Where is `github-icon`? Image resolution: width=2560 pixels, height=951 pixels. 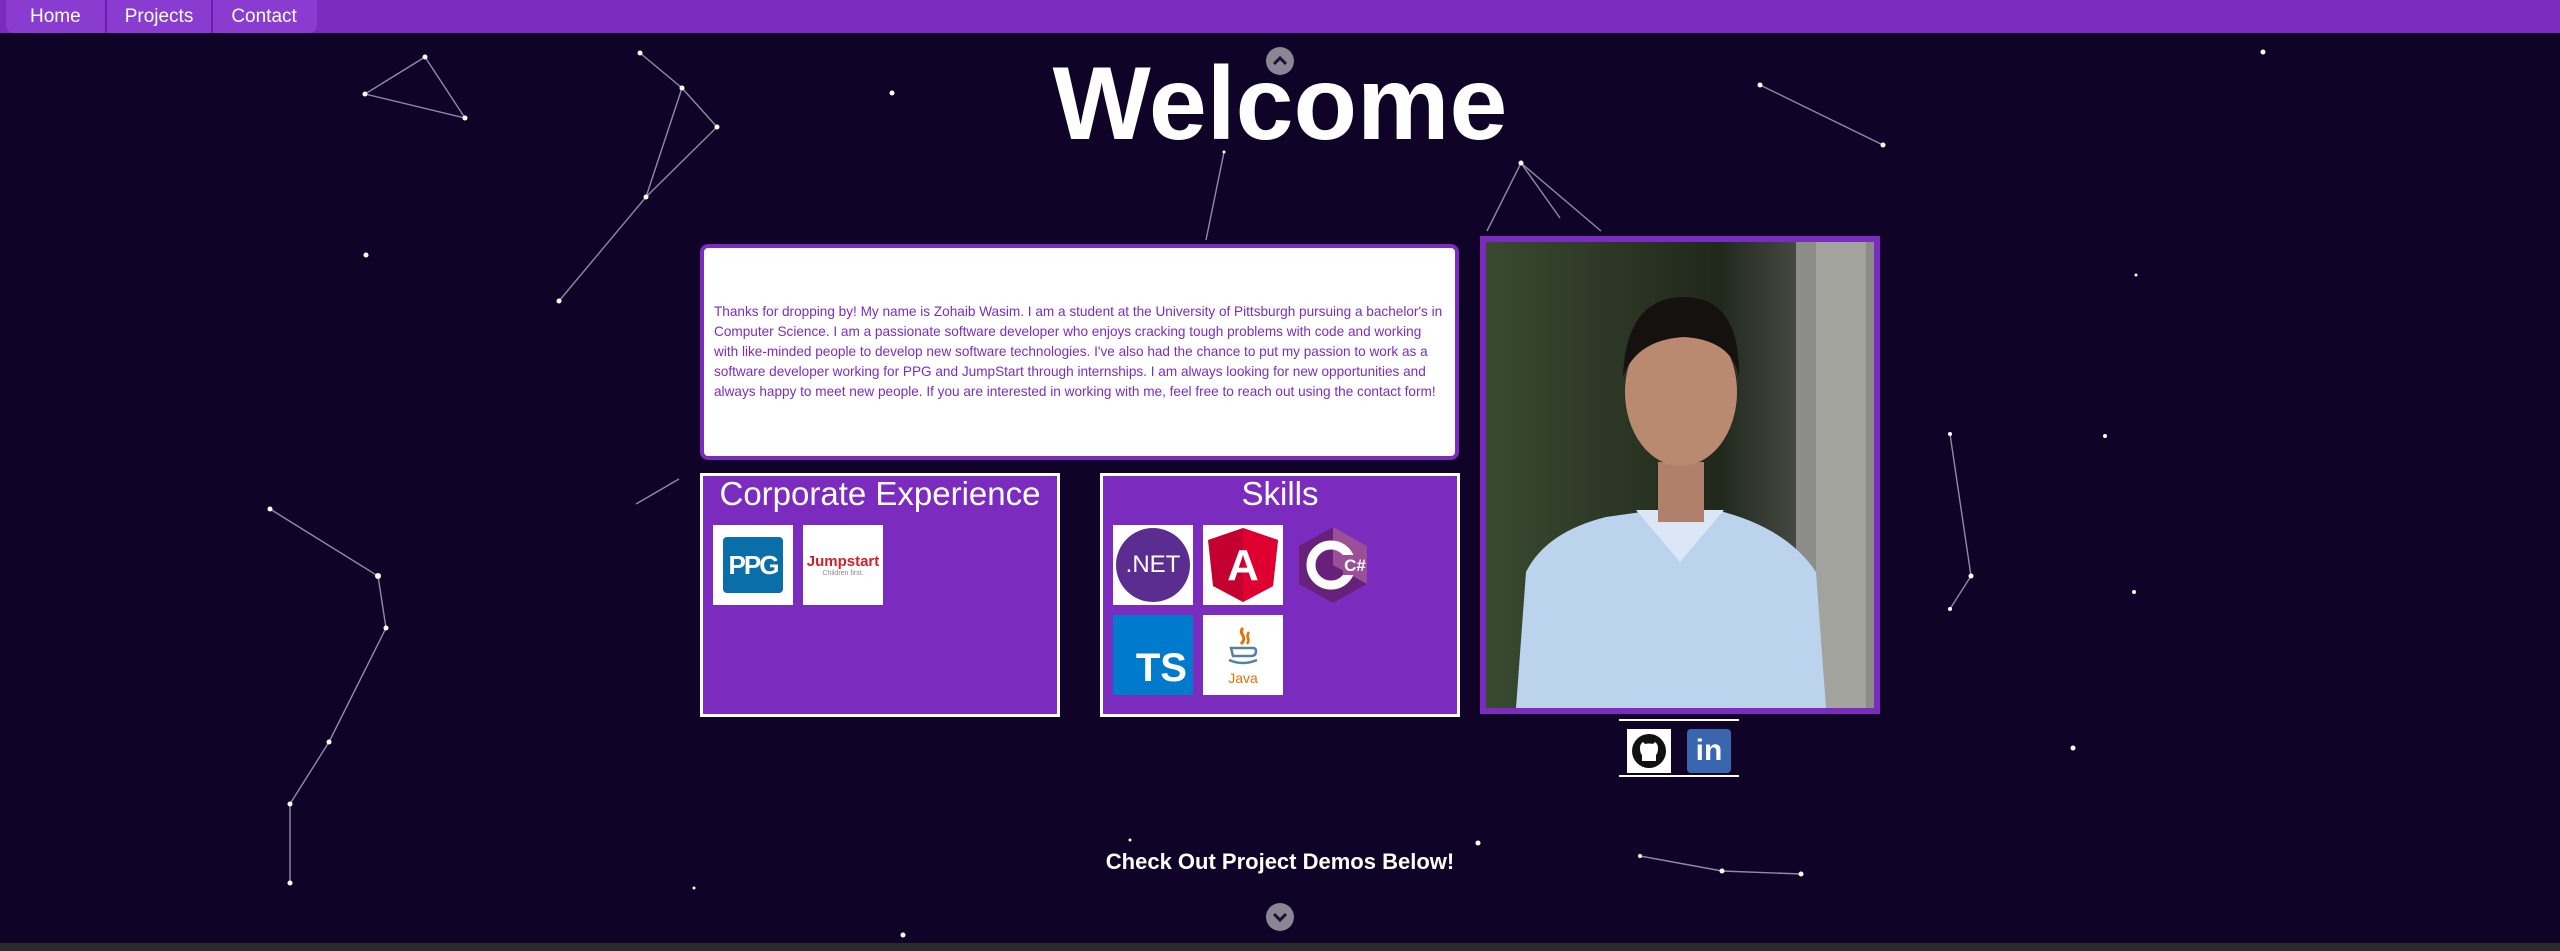 github-icon is located at coordinates (1649, 751).